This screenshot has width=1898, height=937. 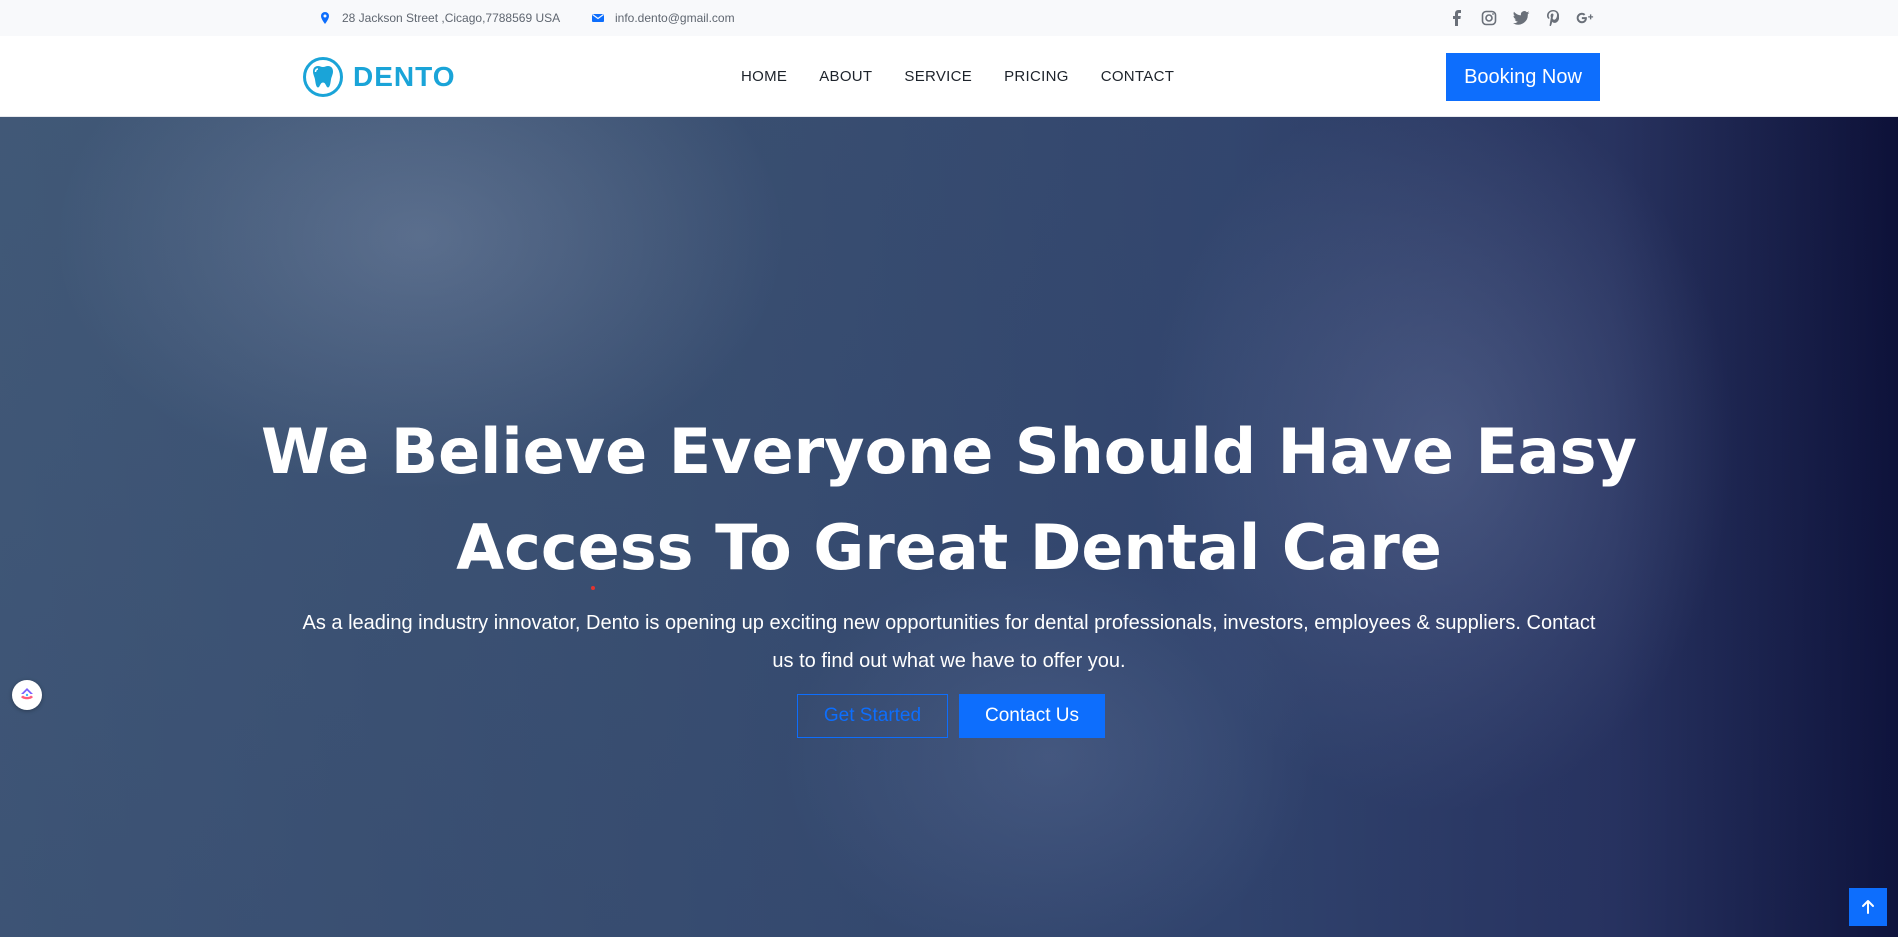 I want to click on social-links, so click(x=1521, y=18).